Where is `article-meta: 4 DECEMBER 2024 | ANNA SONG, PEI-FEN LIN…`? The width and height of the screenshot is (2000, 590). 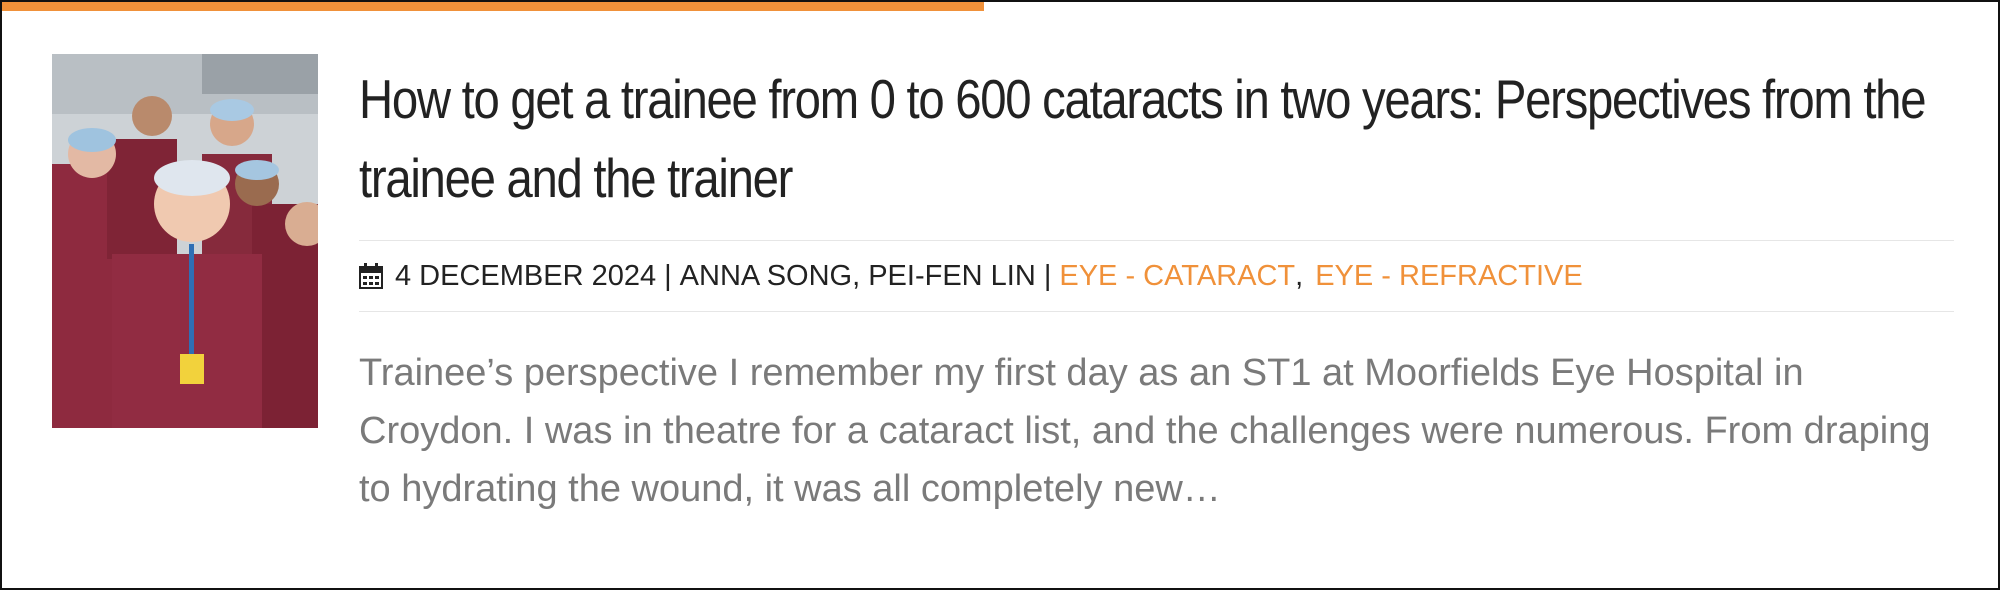 article-meta: 4 DECEMBER 2024 | ANNA SONG, PEI-FEN LIN… is located at coordinates (1156, 276).